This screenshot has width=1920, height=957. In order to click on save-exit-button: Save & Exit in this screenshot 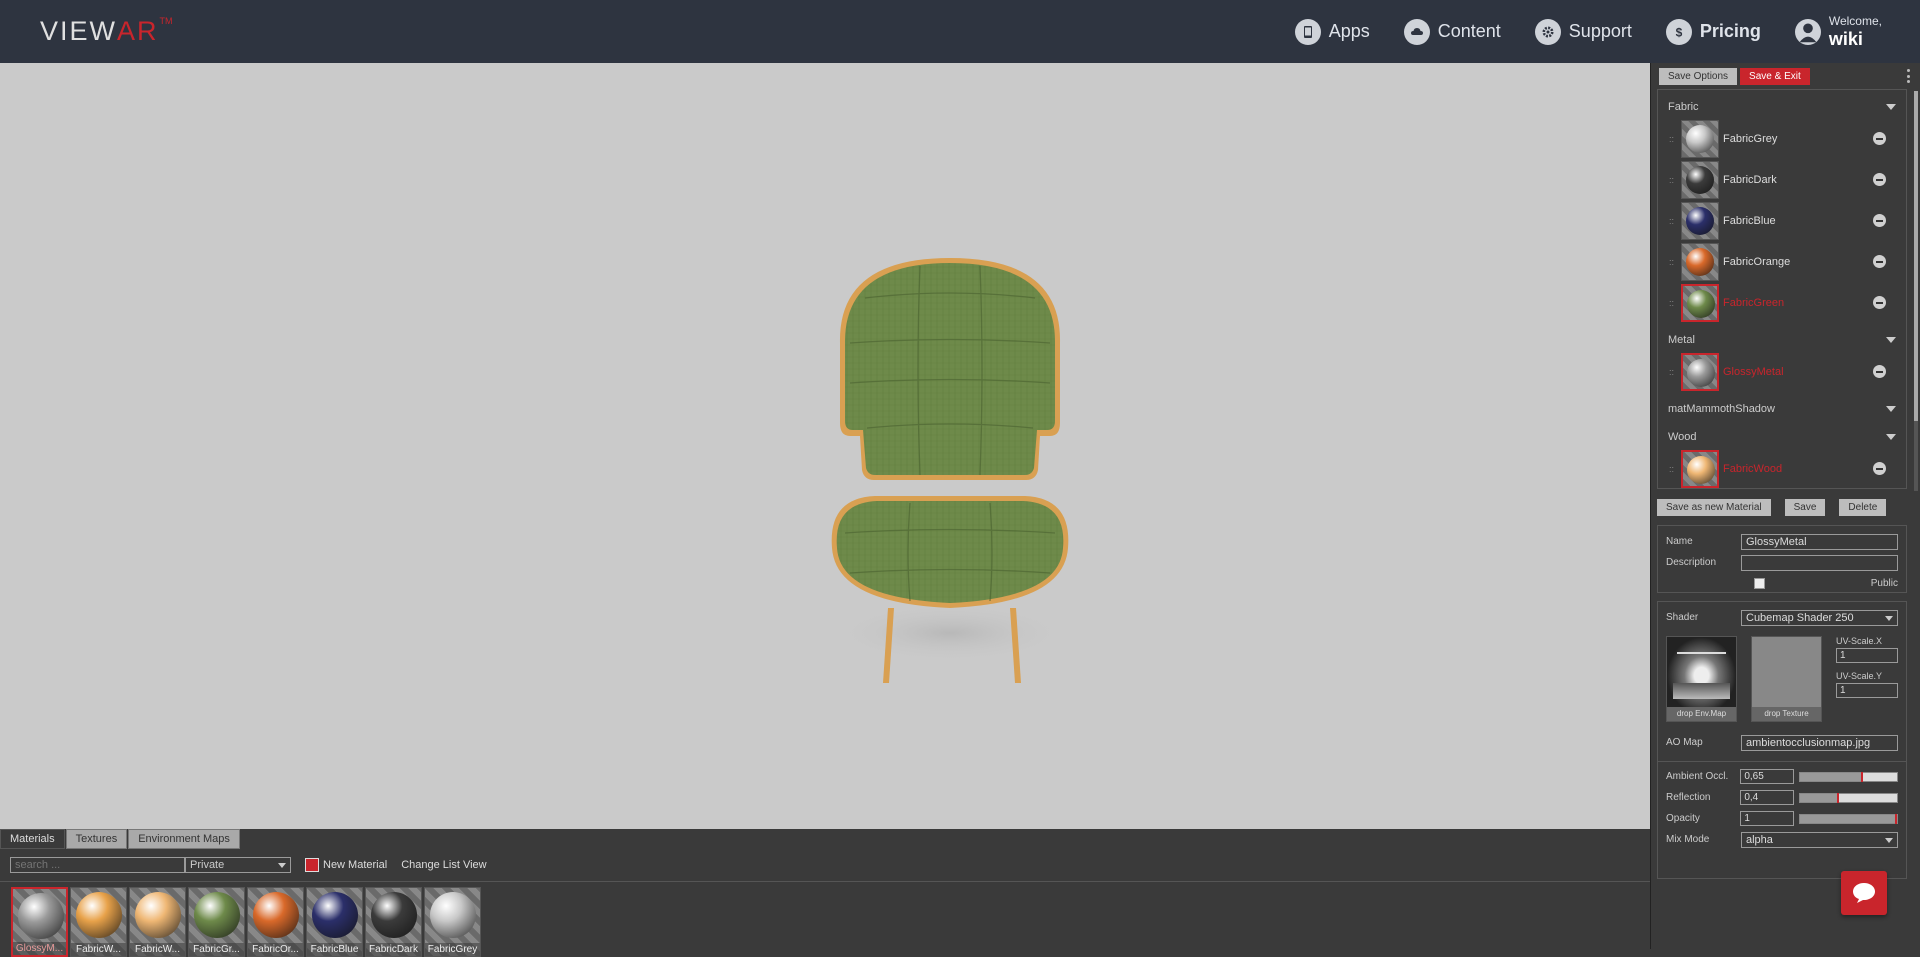, I will do `click(1775, 76)`.